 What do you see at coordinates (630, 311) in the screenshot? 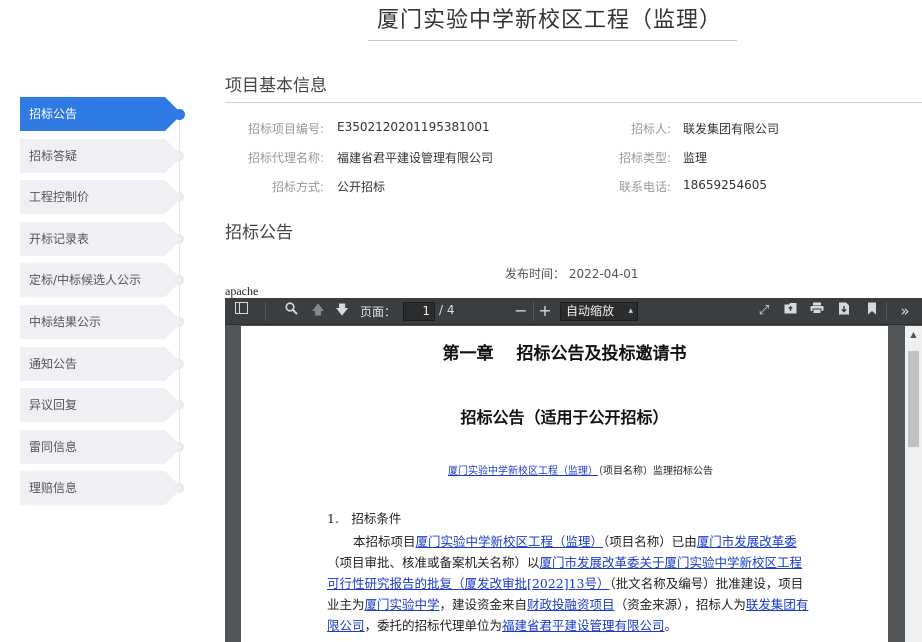
I see `caret-down-icon: ▴` at bounding box center [630, 311].